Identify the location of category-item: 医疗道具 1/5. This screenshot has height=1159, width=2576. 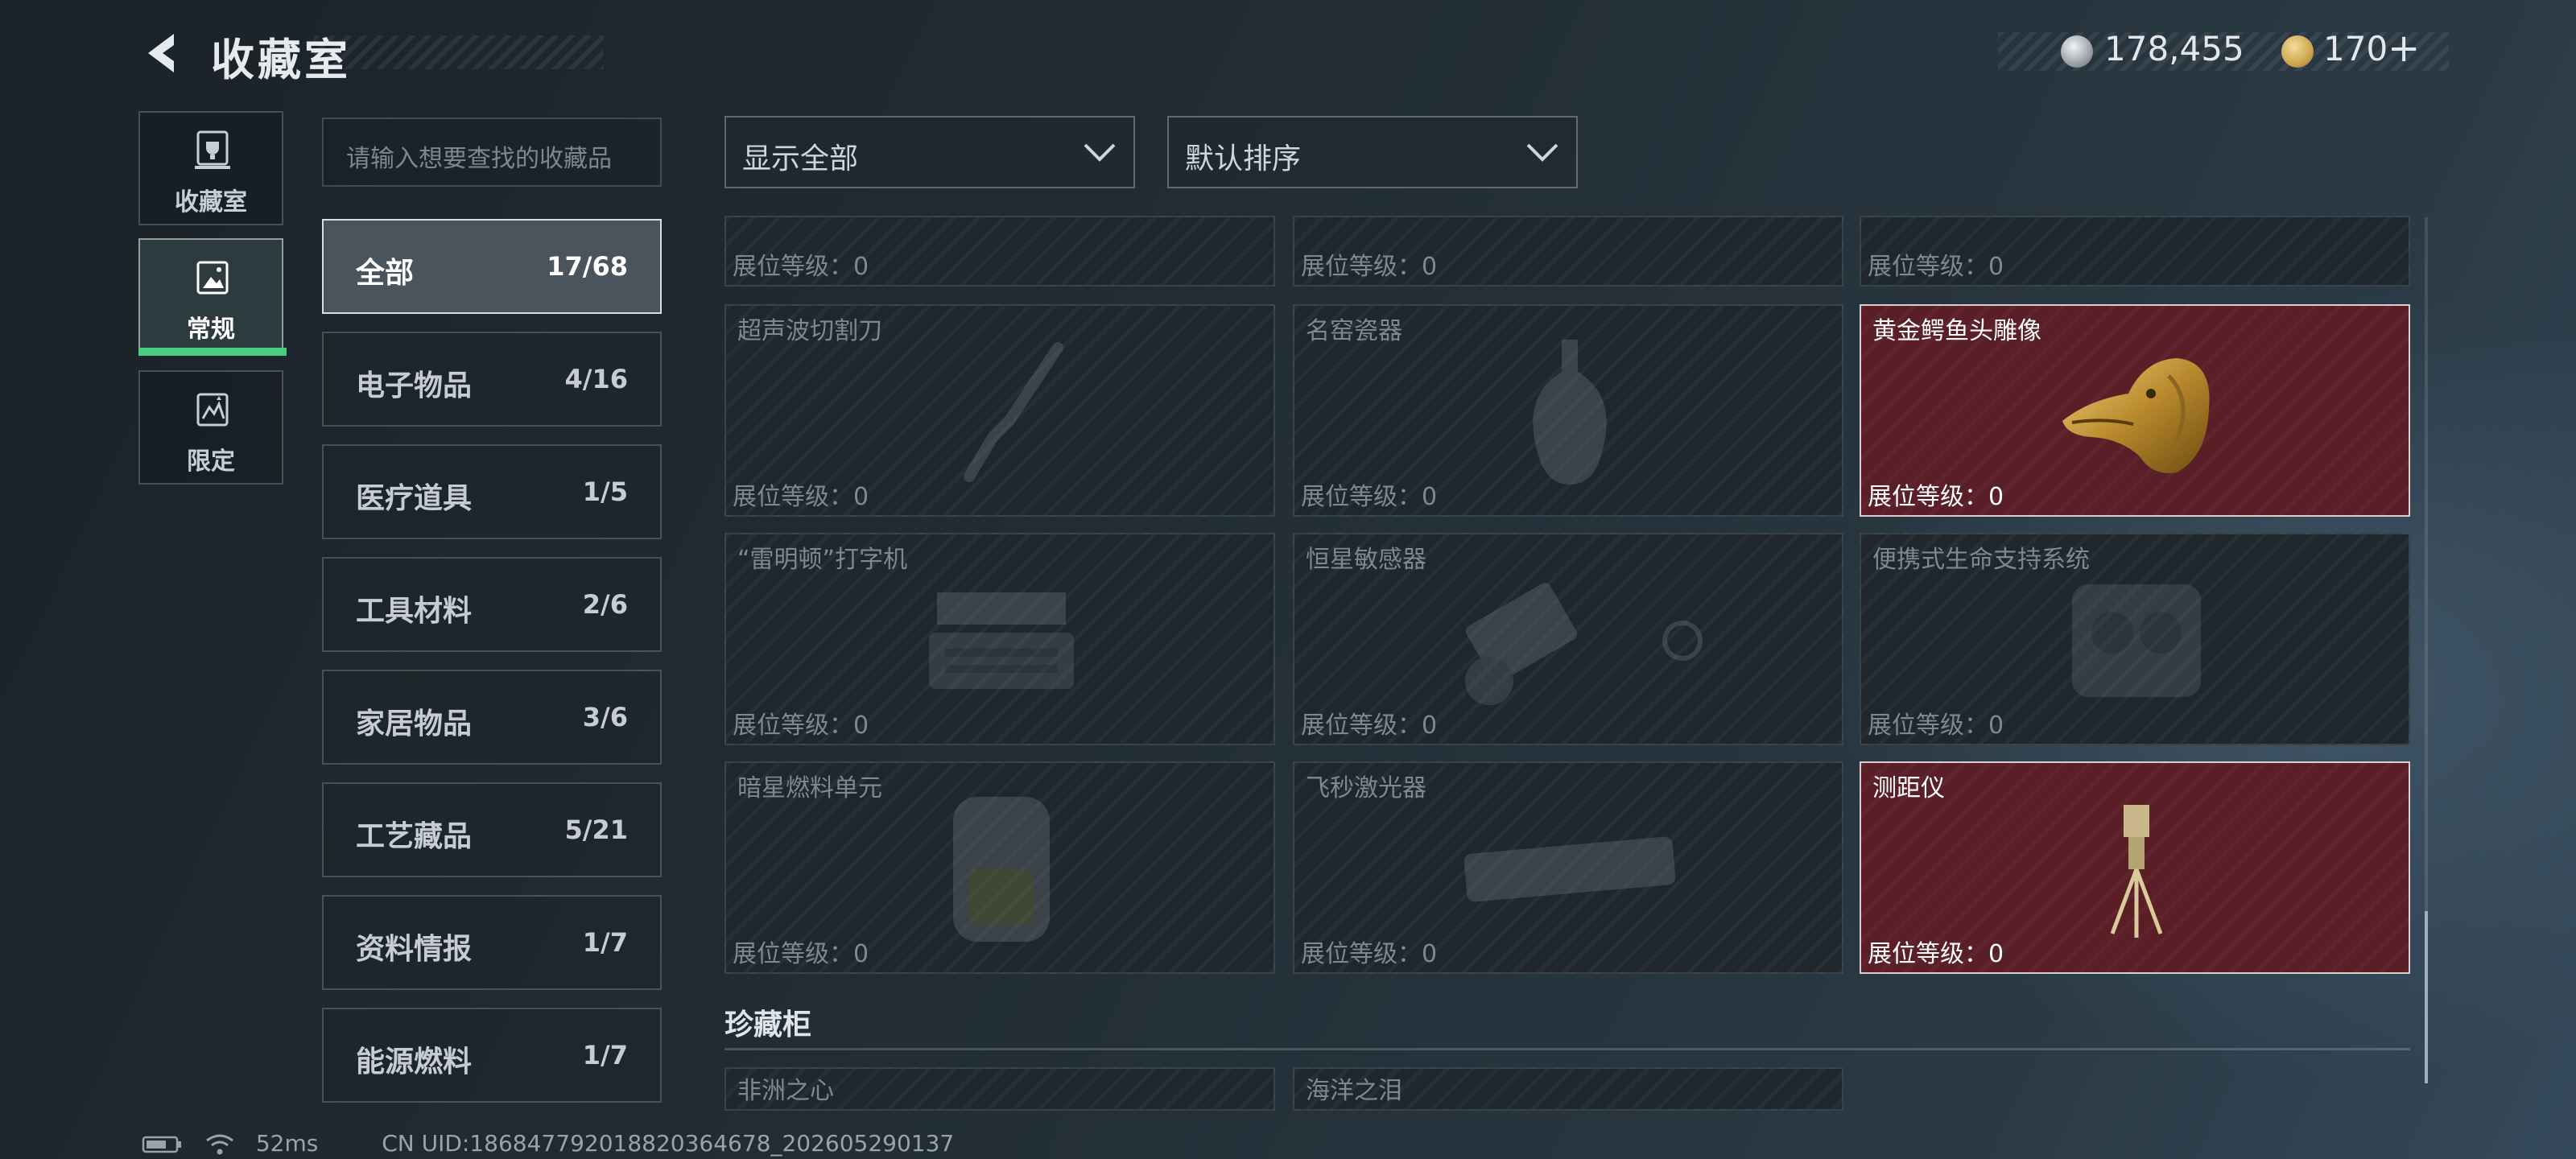
(492, 491).